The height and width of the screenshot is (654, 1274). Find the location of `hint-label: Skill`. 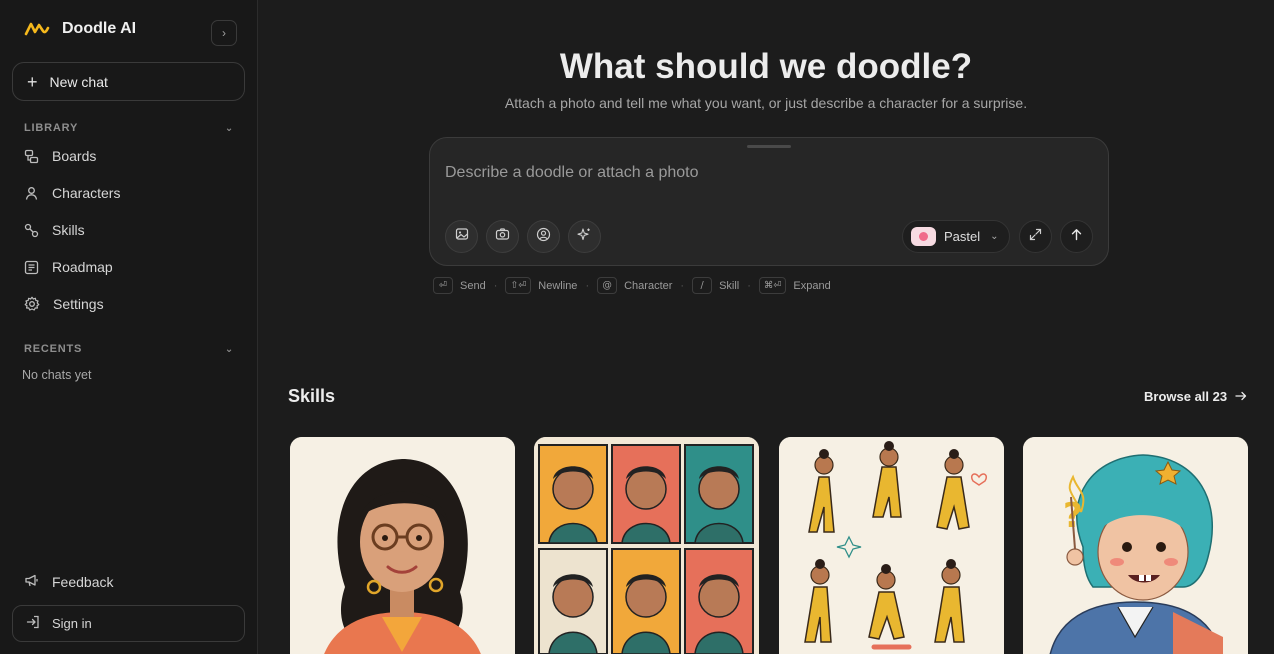

hint-label: Skill is located at coordinates (729, 285).